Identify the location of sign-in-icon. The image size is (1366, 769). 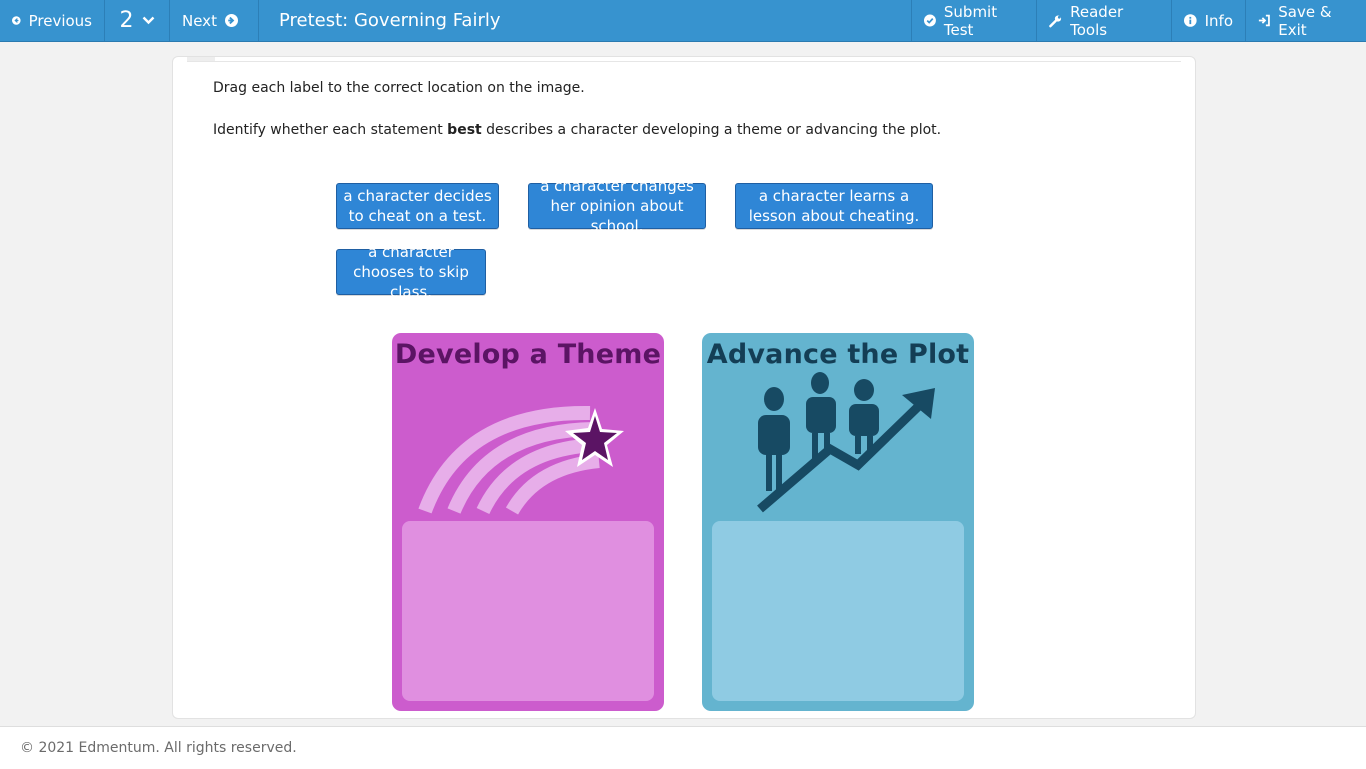
(1264, 20).